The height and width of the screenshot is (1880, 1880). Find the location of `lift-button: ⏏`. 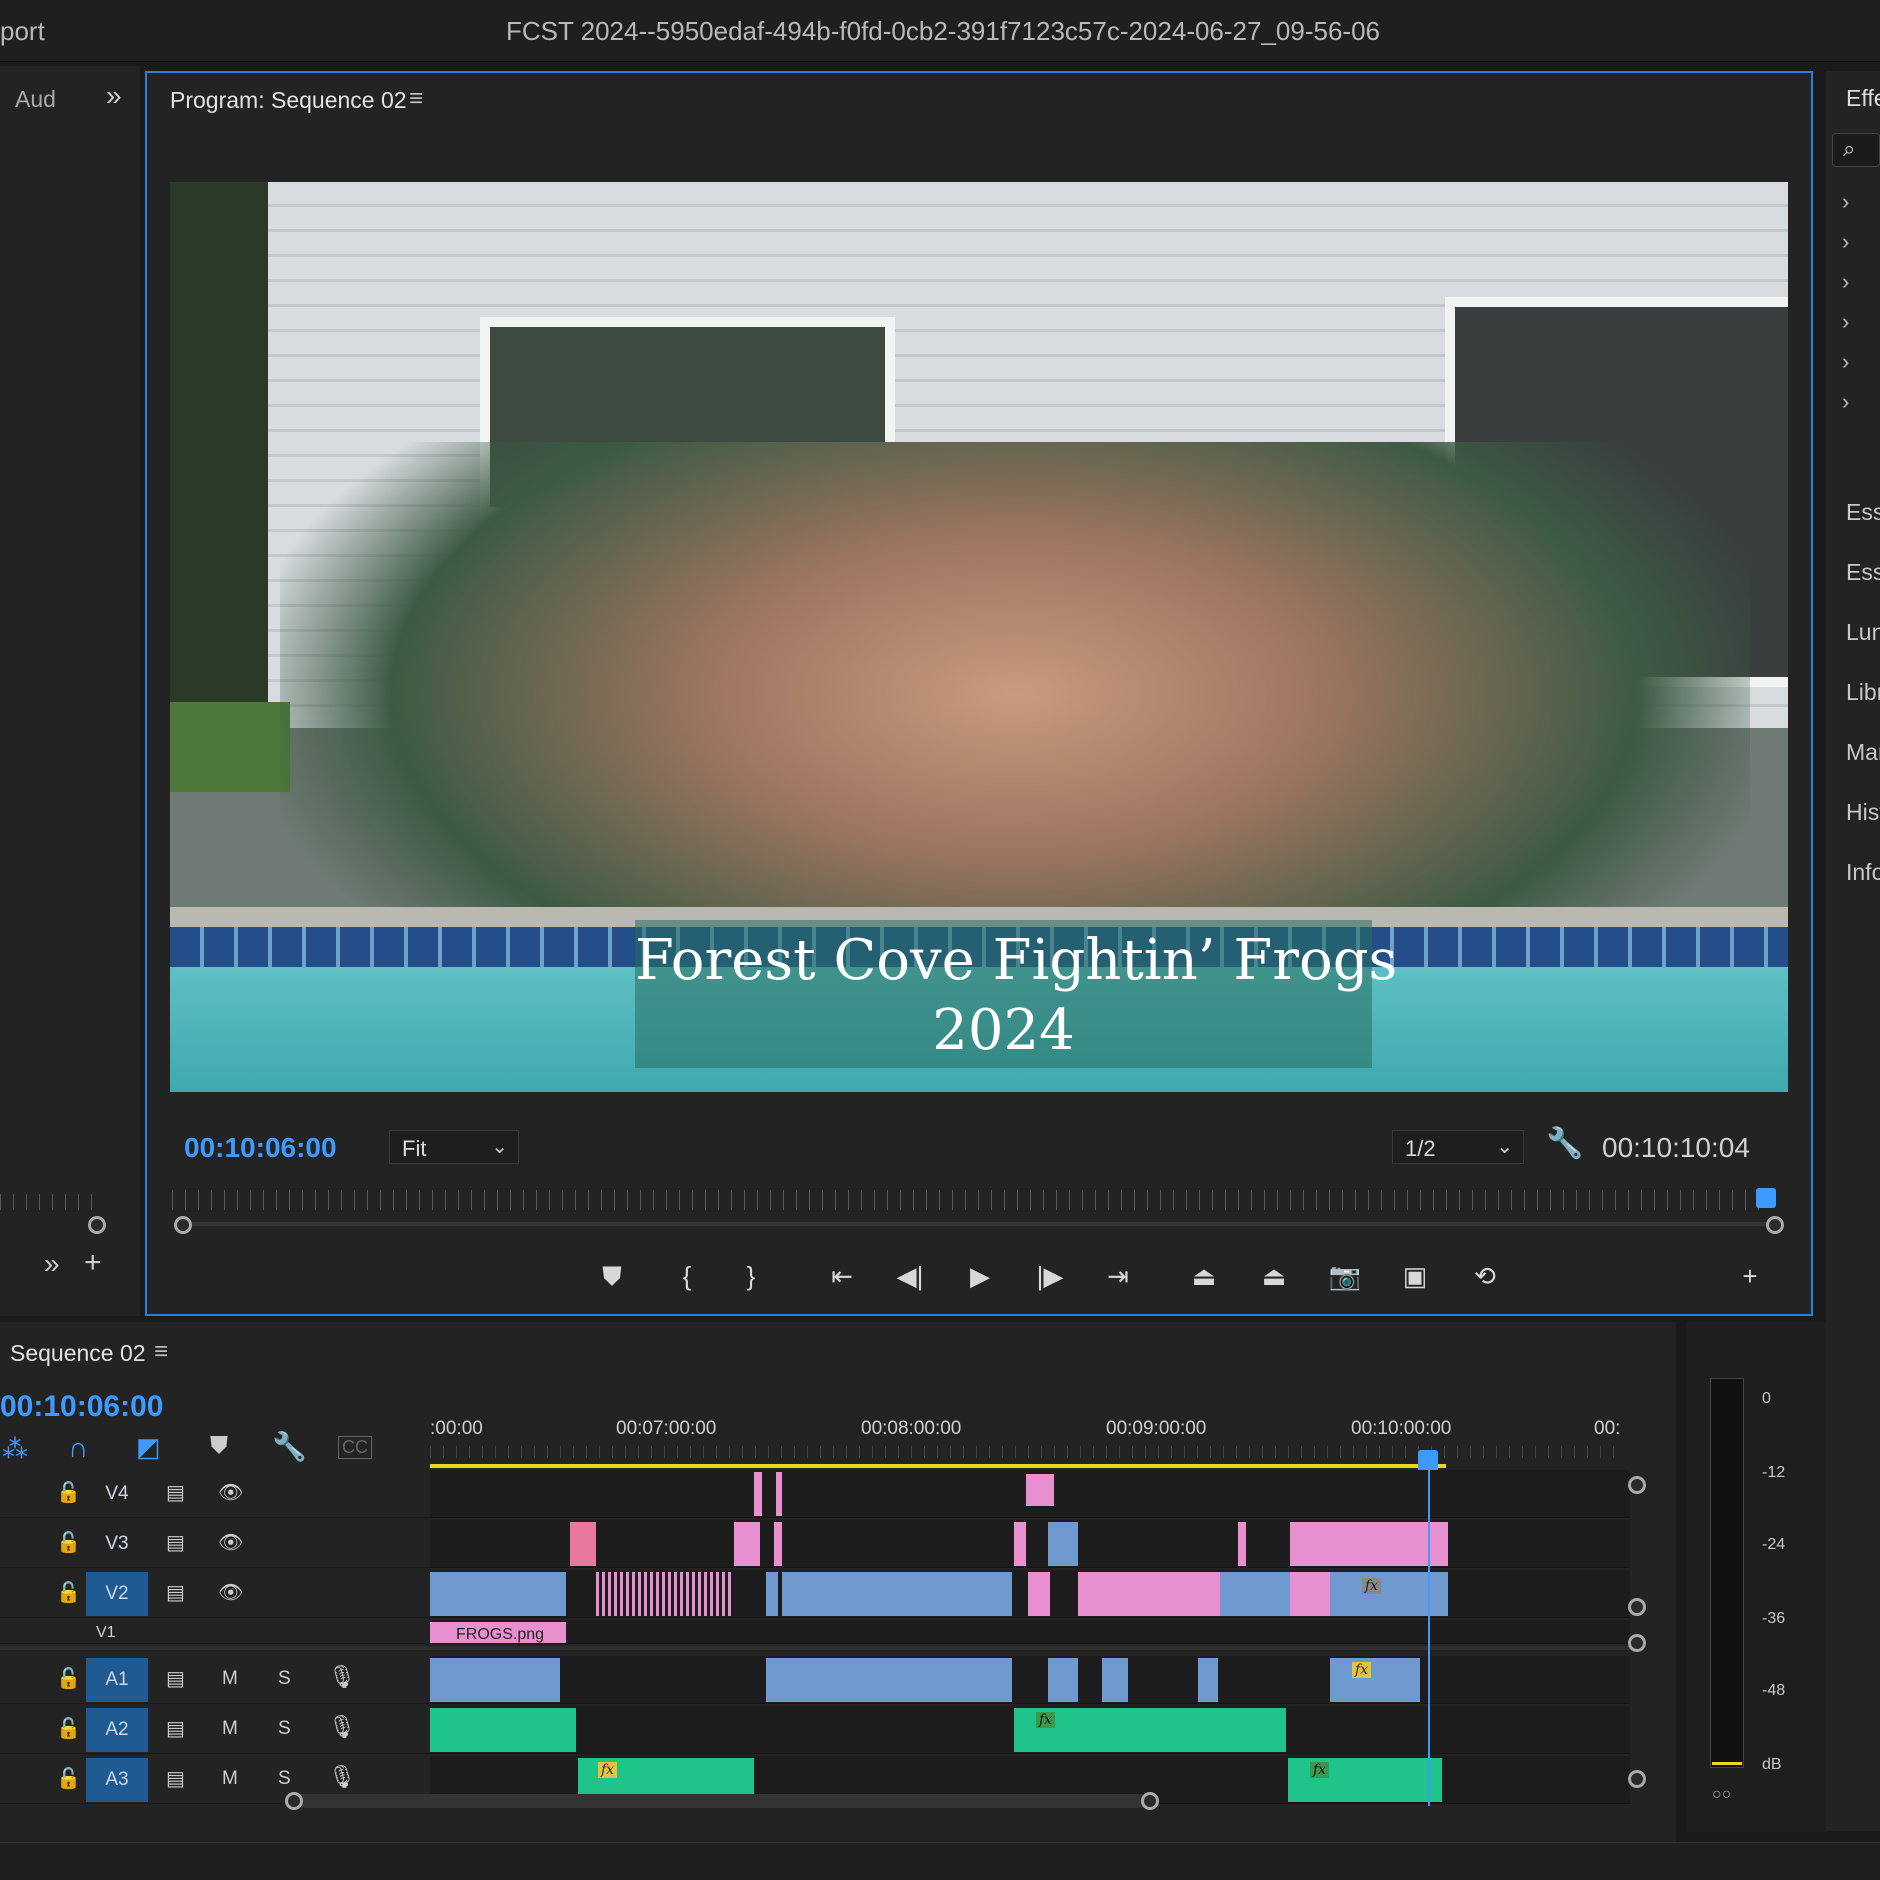

lift-button: ⏏ is located at coordinates (1204, 1276).